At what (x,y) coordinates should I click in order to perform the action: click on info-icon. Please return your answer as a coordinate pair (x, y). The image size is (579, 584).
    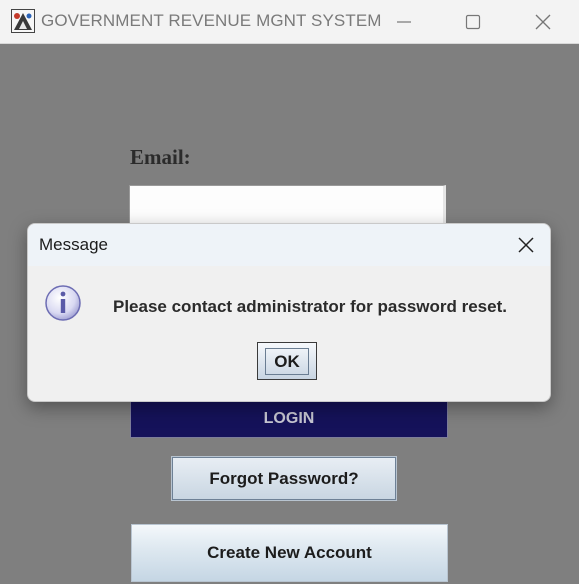
    Looking at the image, I should click on (63, 303).